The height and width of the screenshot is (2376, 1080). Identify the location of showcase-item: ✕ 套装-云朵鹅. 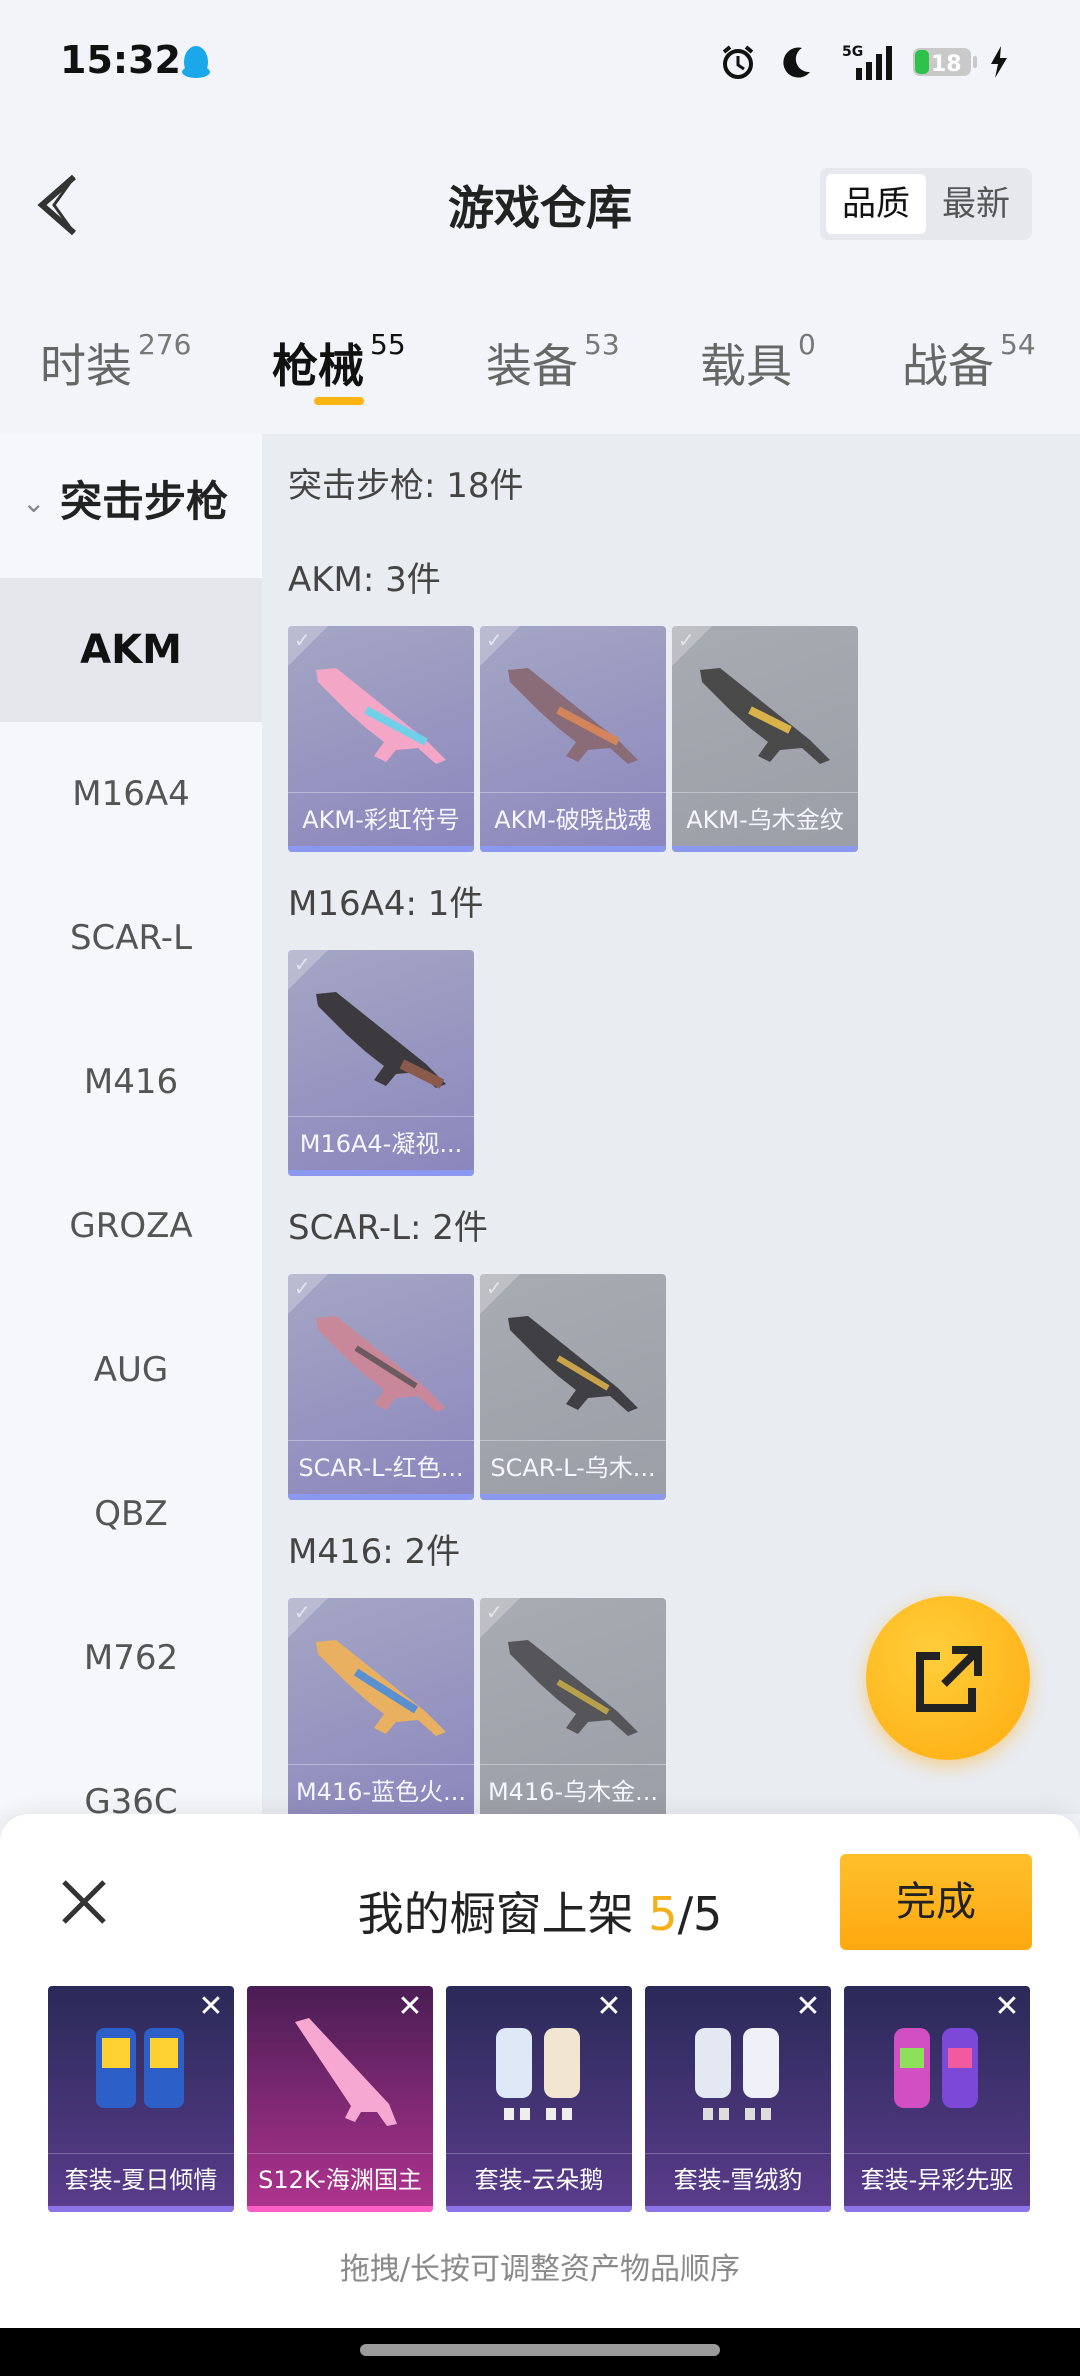
(539, 2099).